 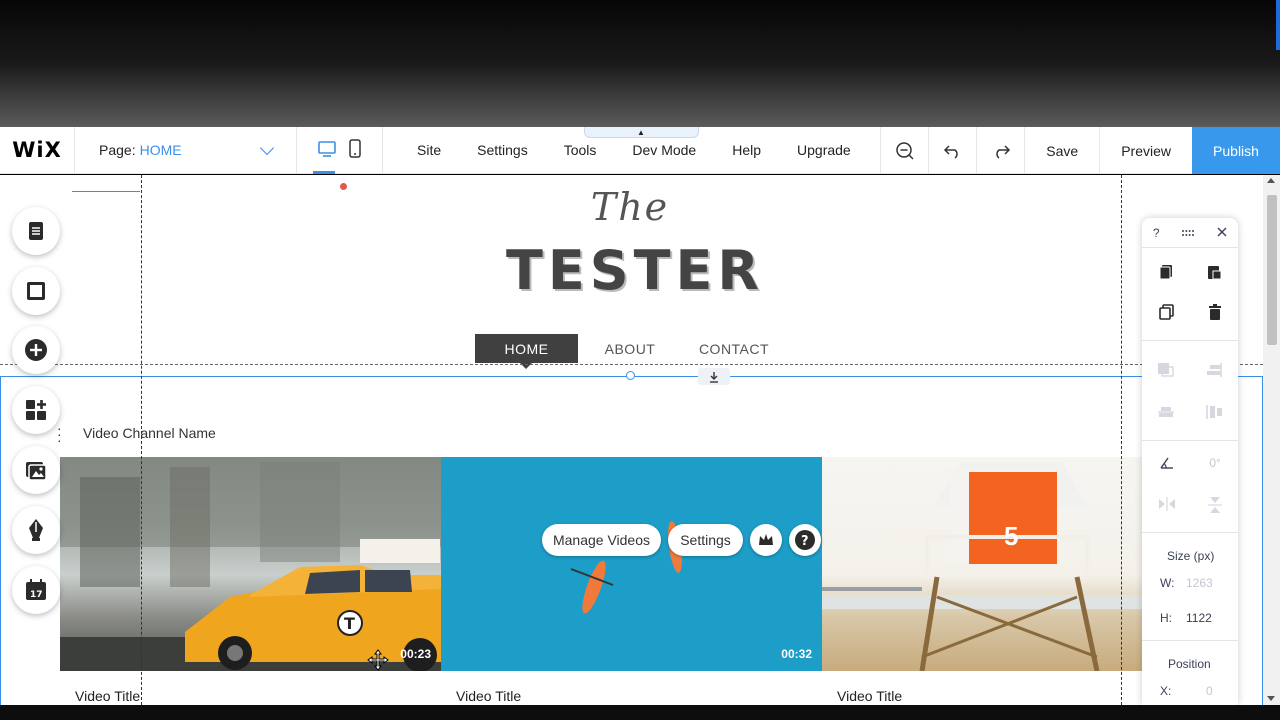 What do you see at coordinates (1236, 150) in the screenshot?
I see `publish-button: Publish` at bounding box center [1236, 150].